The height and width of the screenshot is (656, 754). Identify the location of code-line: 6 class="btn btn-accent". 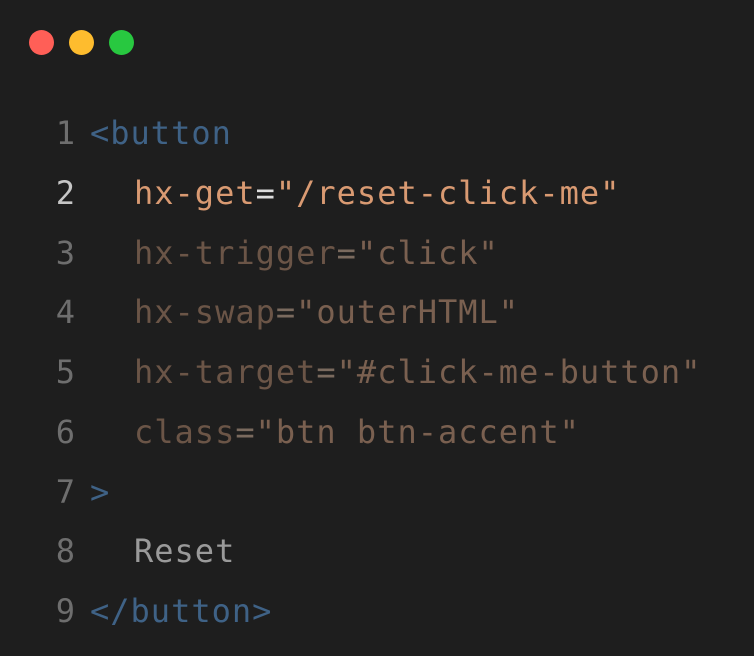
(377, 433).